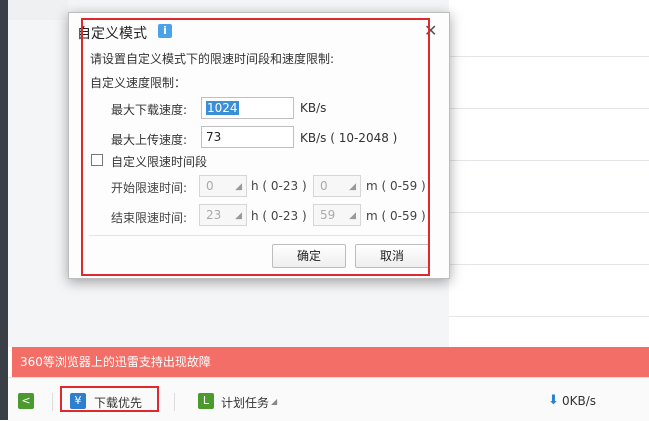 The width and height of the screenshot is (649, 421). Describe the element at coordinates (553, 400) in the screenshot. I see `download-arrow-icon: ⬇` at that location.